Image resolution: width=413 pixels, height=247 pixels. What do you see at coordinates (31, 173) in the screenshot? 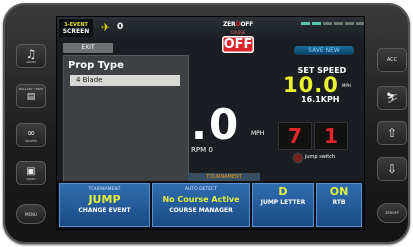
I see `video-button: ▣ VIDEO` at bounding box center [31, 173].